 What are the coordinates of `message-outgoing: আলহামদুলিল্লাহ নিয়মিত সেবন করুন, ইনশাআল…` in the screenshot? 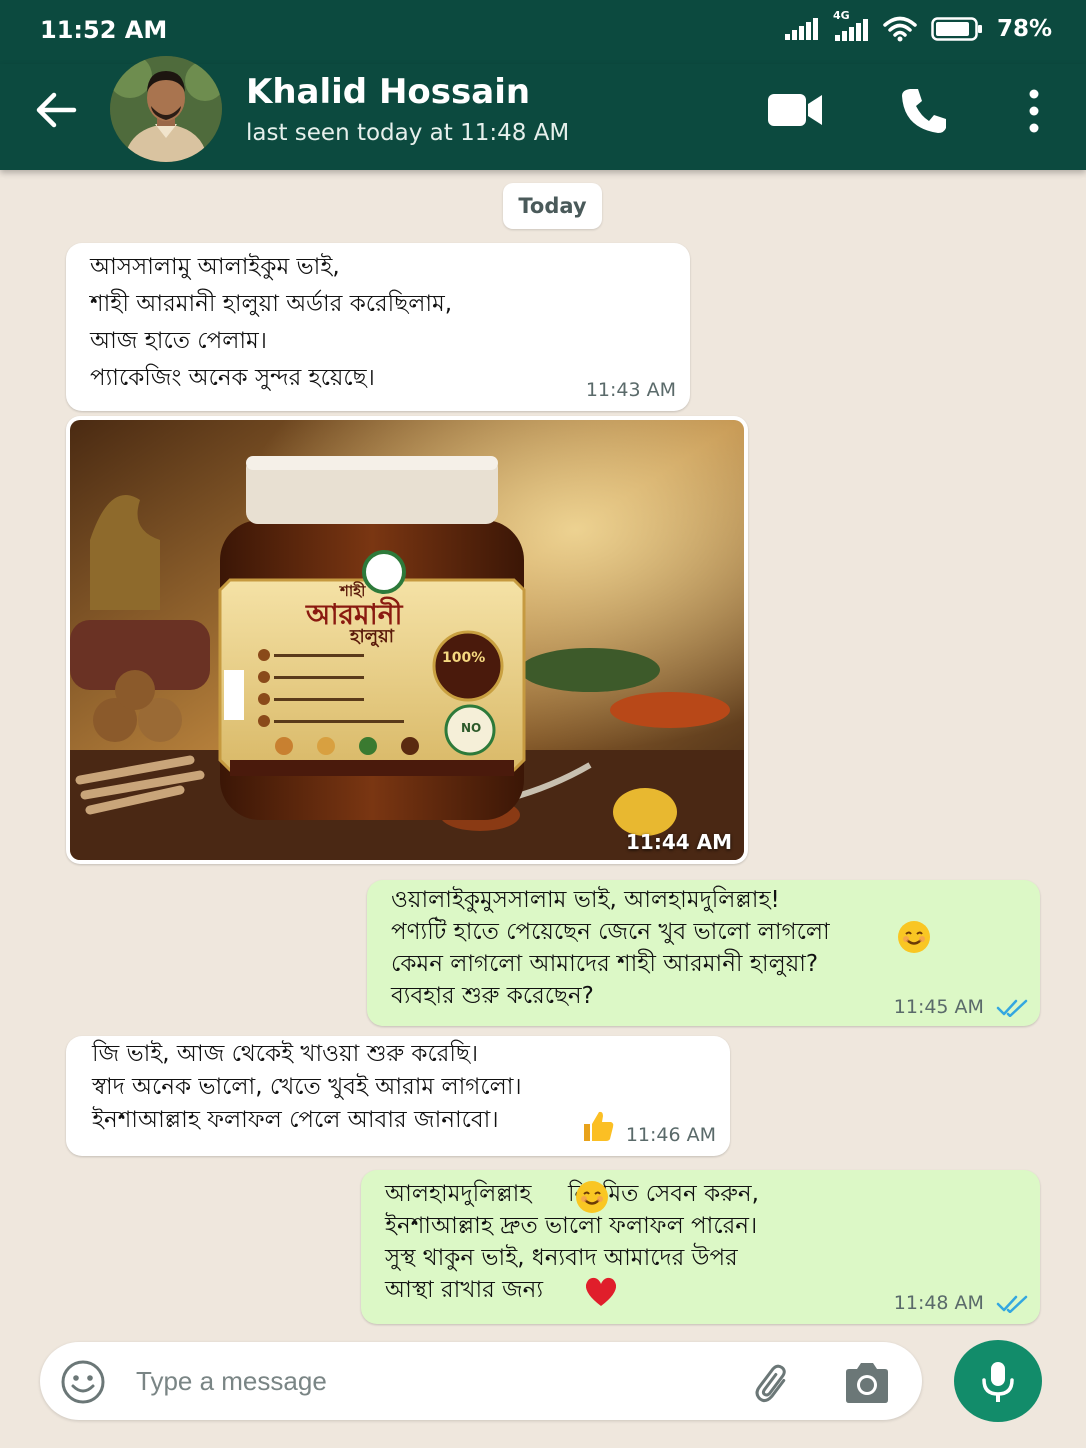 It's located at (700, 1247).